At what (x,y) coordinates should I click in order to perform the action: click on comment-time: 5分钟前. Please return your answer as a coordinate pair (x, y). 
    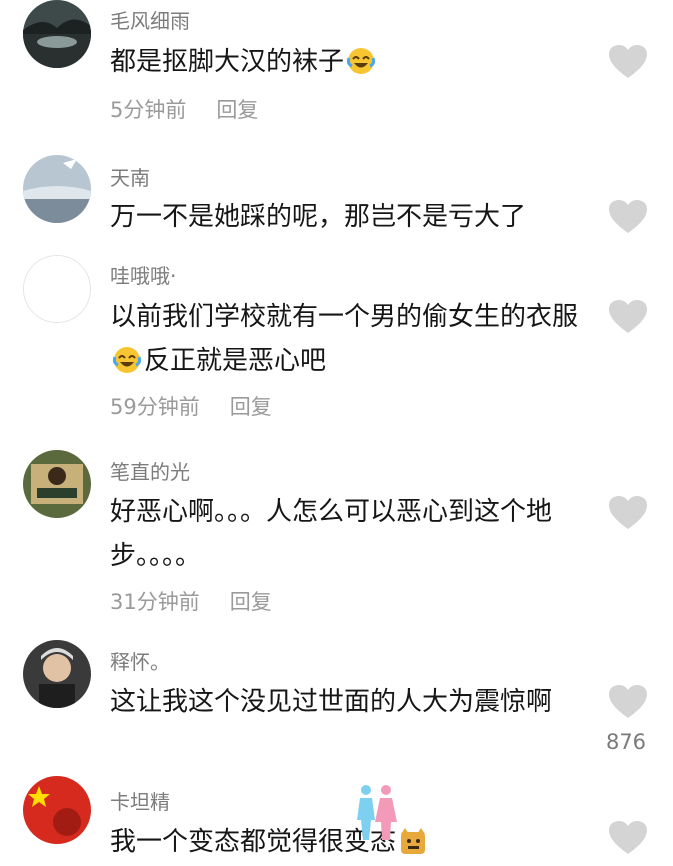
    Looking at the image, I should click on (148, 110).